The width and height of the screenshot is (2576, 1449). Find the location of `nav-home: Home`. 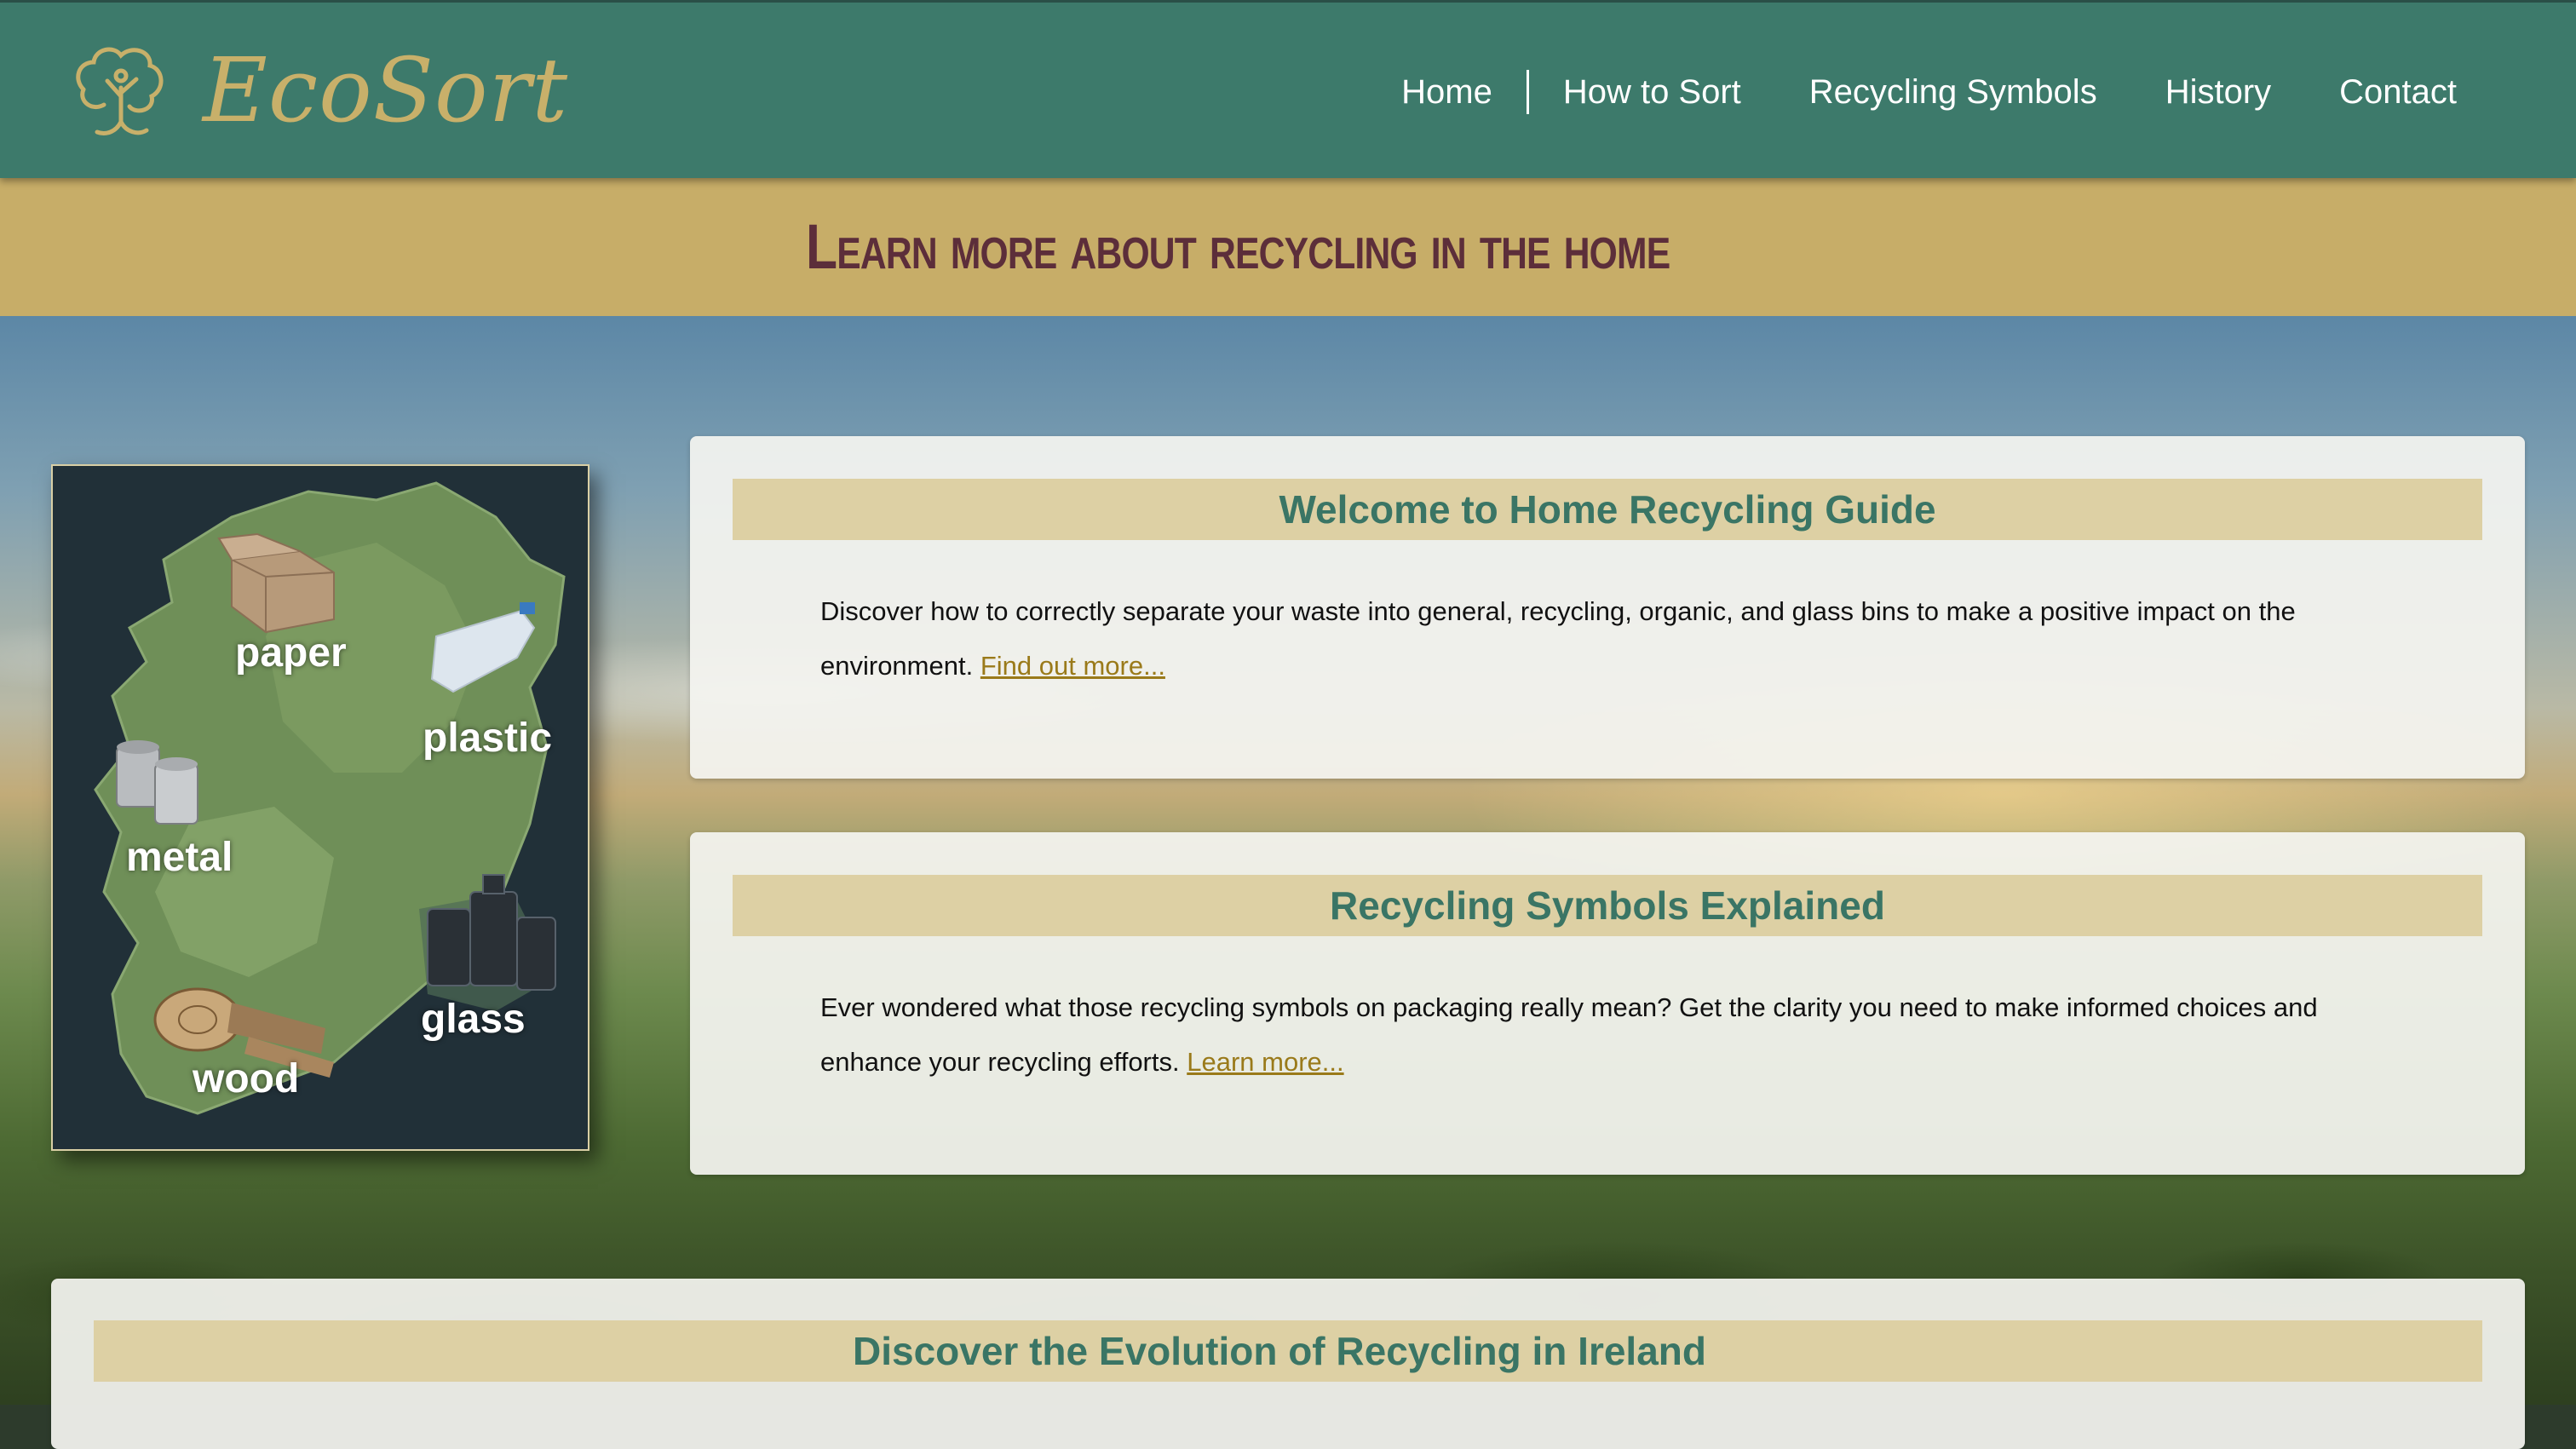

nav-home: Home is located at coordinates (1447, 92).